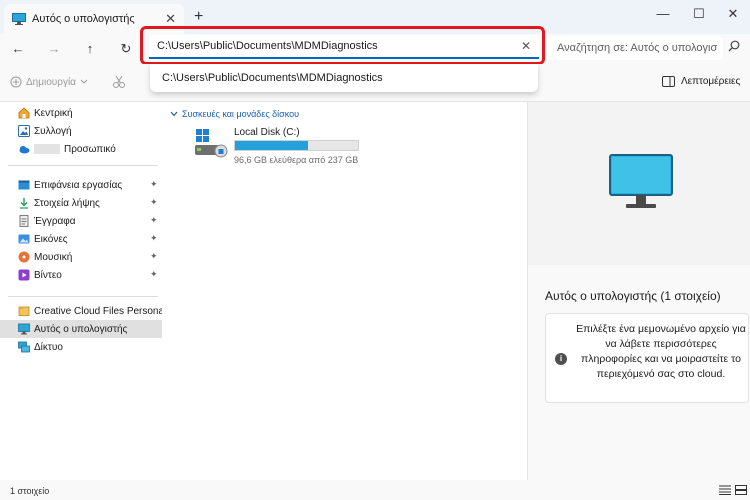 This screenshot has height=500, width=750. Describe the element at coordinates (561, 359) in the screenshot. I see `info-icon: i` at that location.